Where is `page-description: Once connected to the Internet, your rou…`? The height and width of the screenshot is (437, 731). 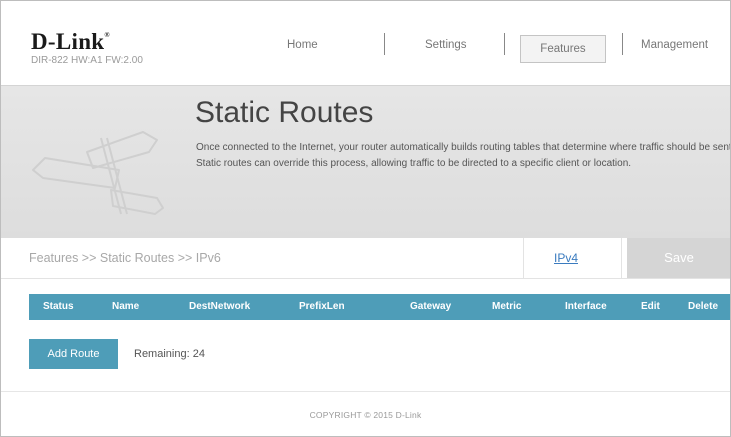
page-description: Once connected to the Internet, your rou… is located at coordinates (463, 155).